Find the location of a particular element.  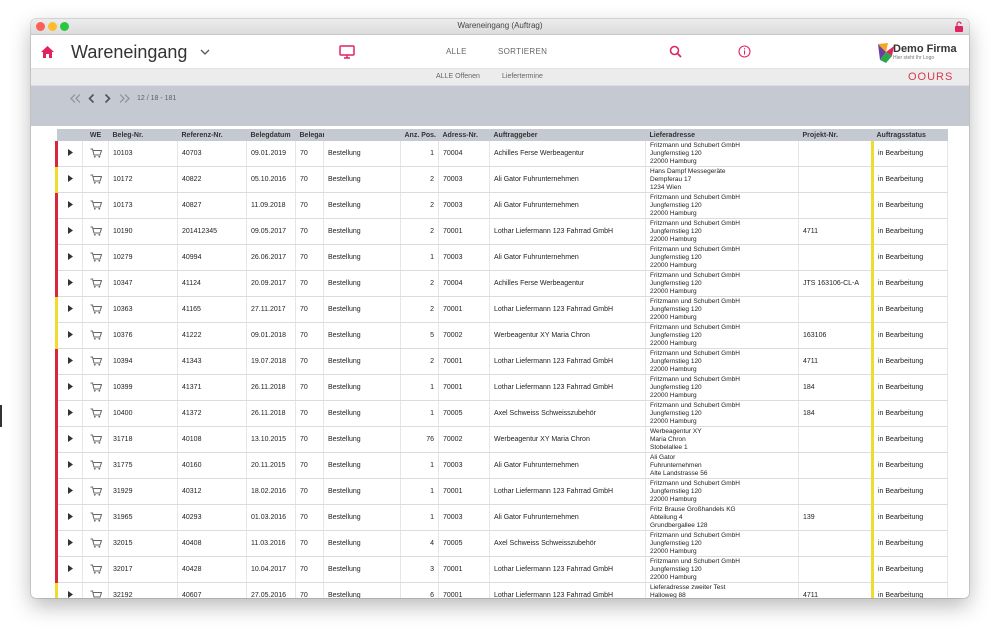

col-header-projekt-nr: Projekt-Nr. is located at coordinates (835, 135).